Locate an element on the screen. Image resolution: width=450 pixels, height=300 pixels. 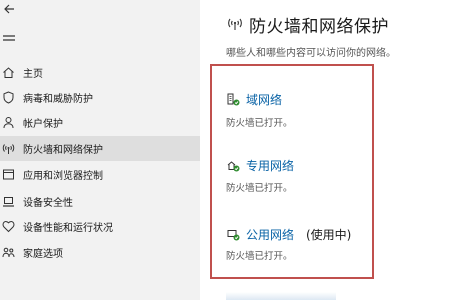
sidebar-item-label: 病毒和威胁防护 is located at coordinates (58, 99).